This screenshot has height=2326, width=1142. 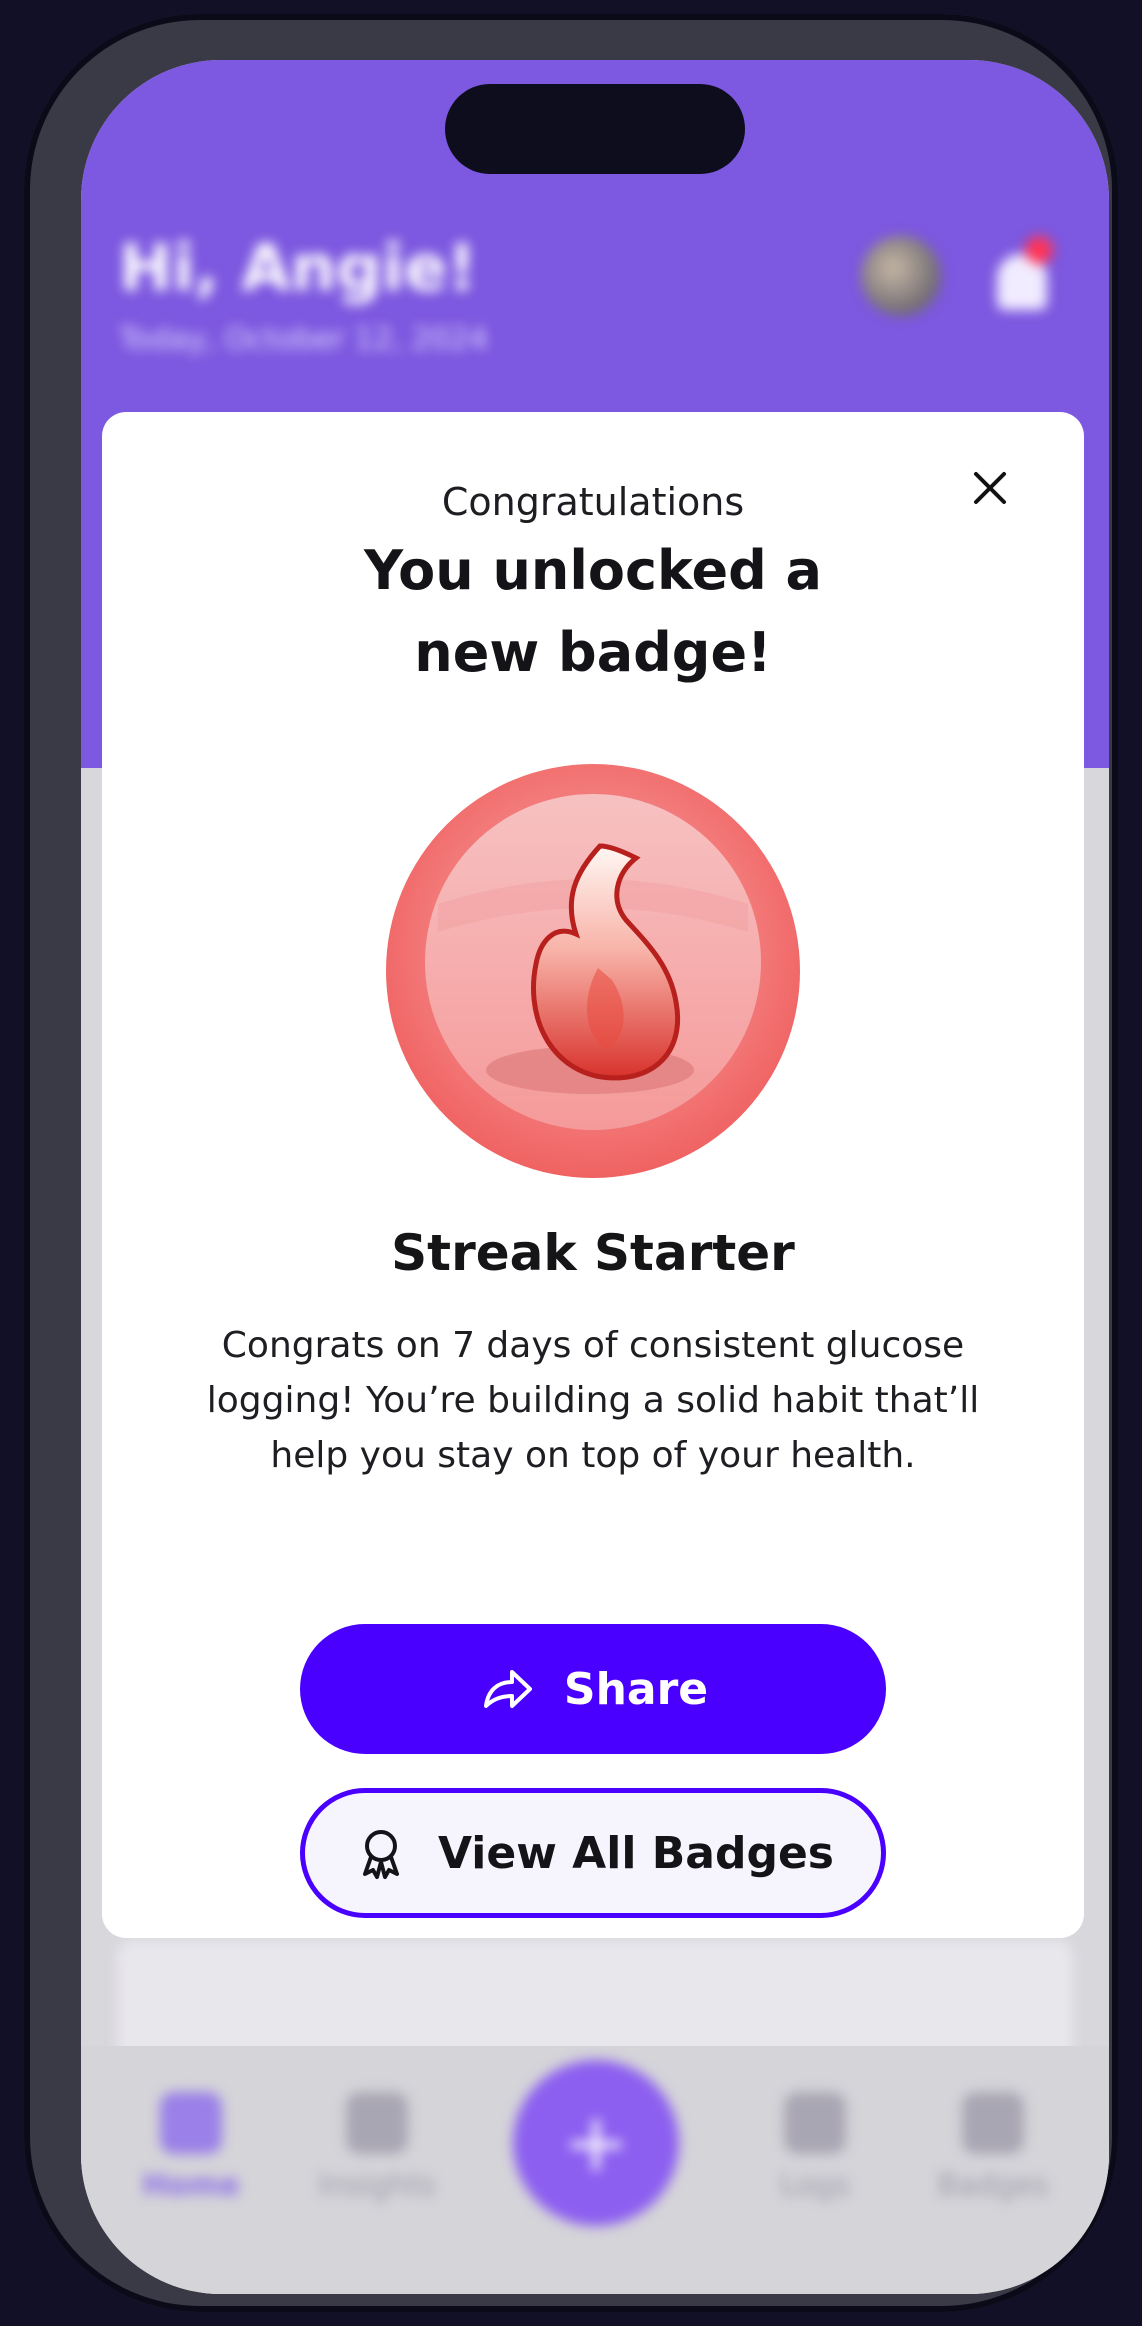 I want to click on eyebrow-text: Congratulations, so click(x=593, y=502).